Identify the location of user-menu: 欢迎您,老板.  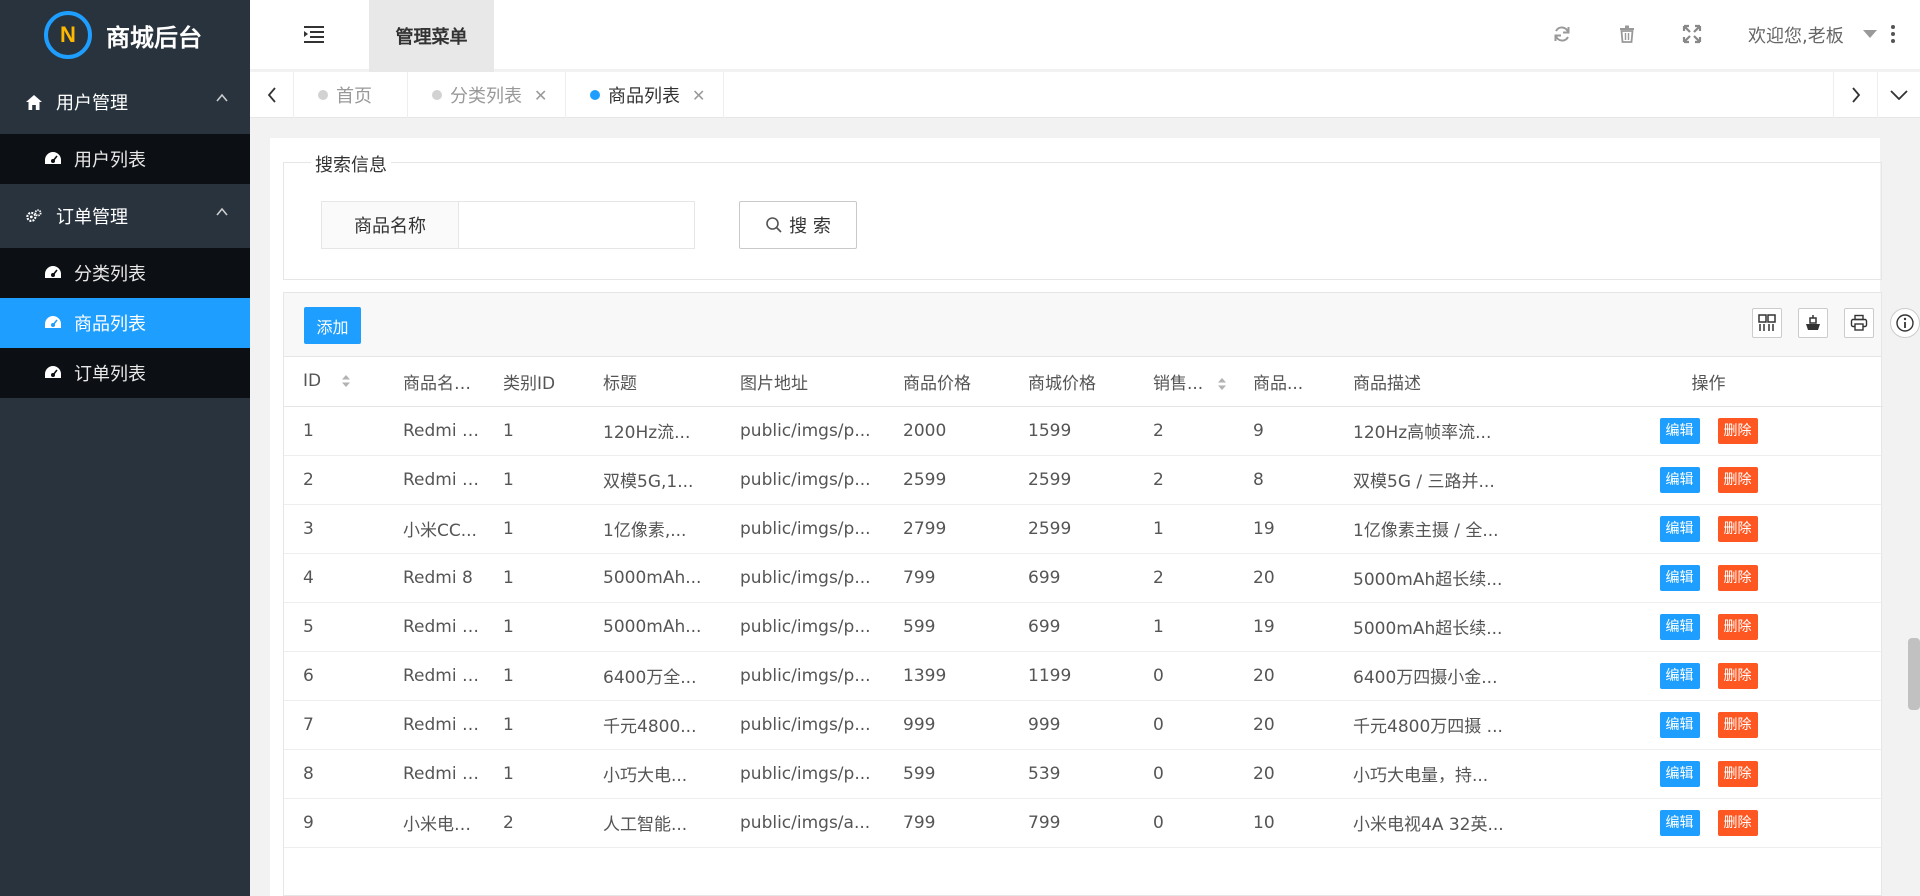
(1796, 35).